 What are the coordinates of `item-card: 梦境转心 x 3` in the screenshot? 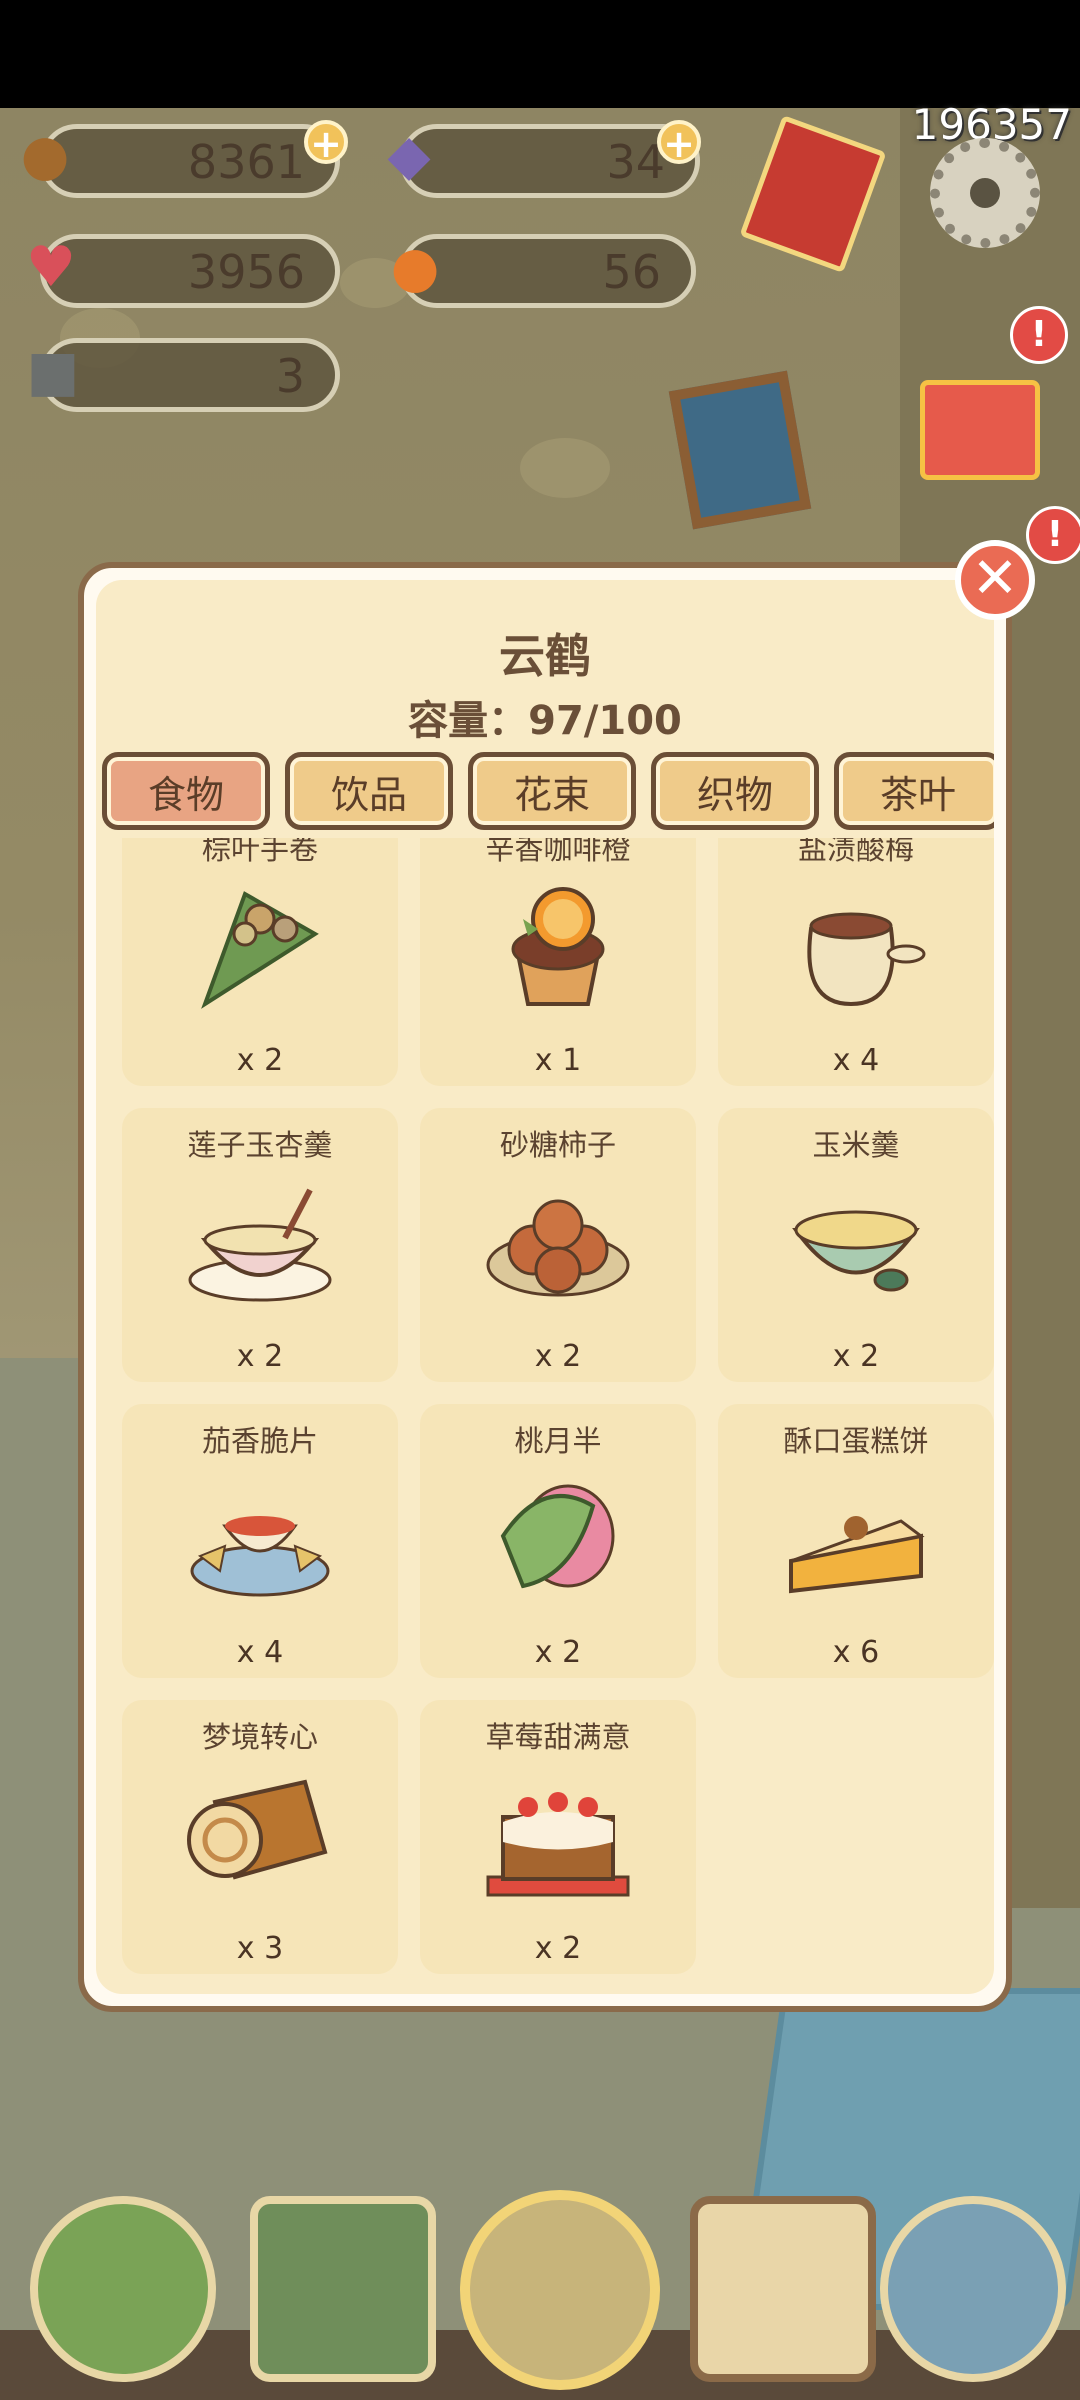 It's located at (260, 1837).